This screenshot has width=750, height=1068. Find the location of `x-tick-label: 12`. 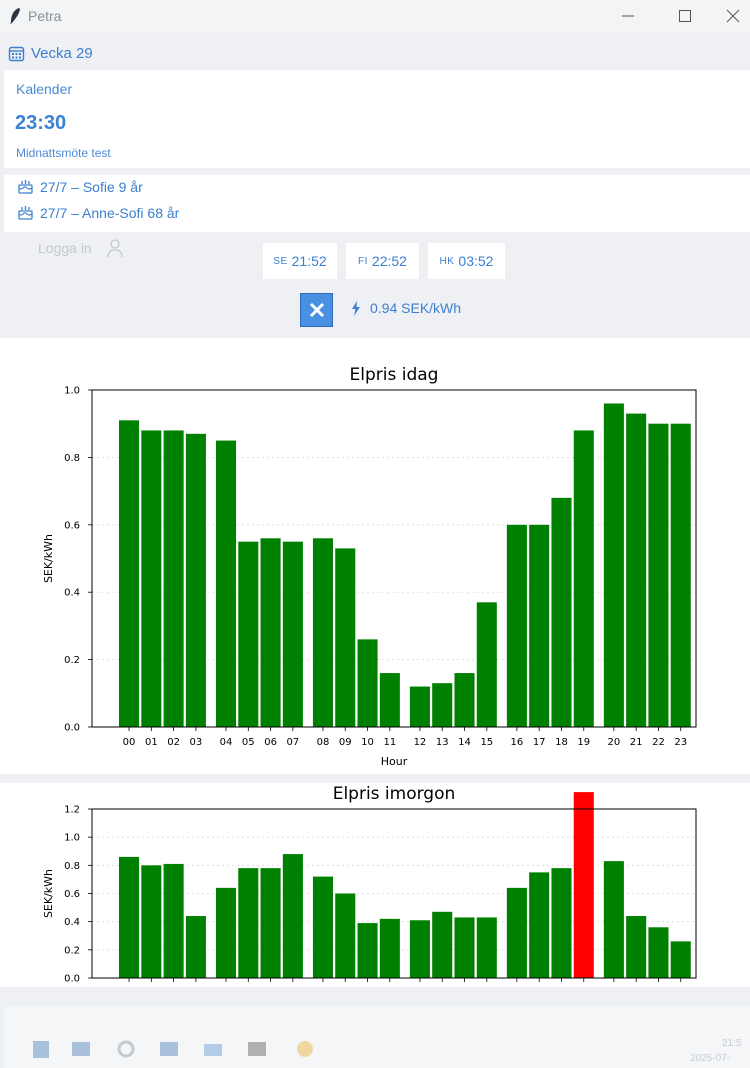

x-tick-label: 12 is located at coordinates (420, 742).